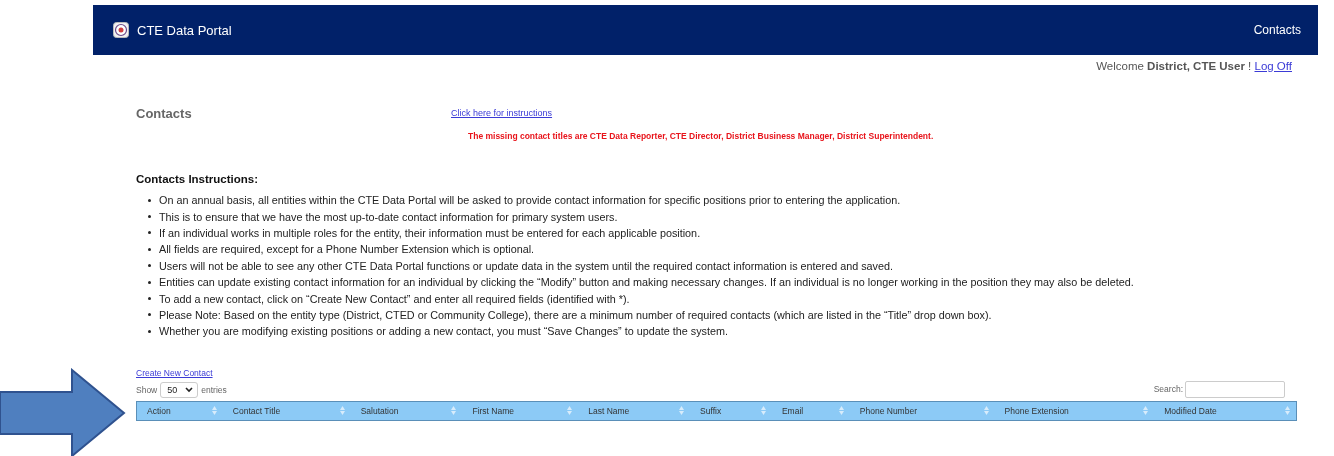  What do you see at coordinates (792, 410) in the screenshot?
I see `column-header: Email` at bounding box center [792, 410].